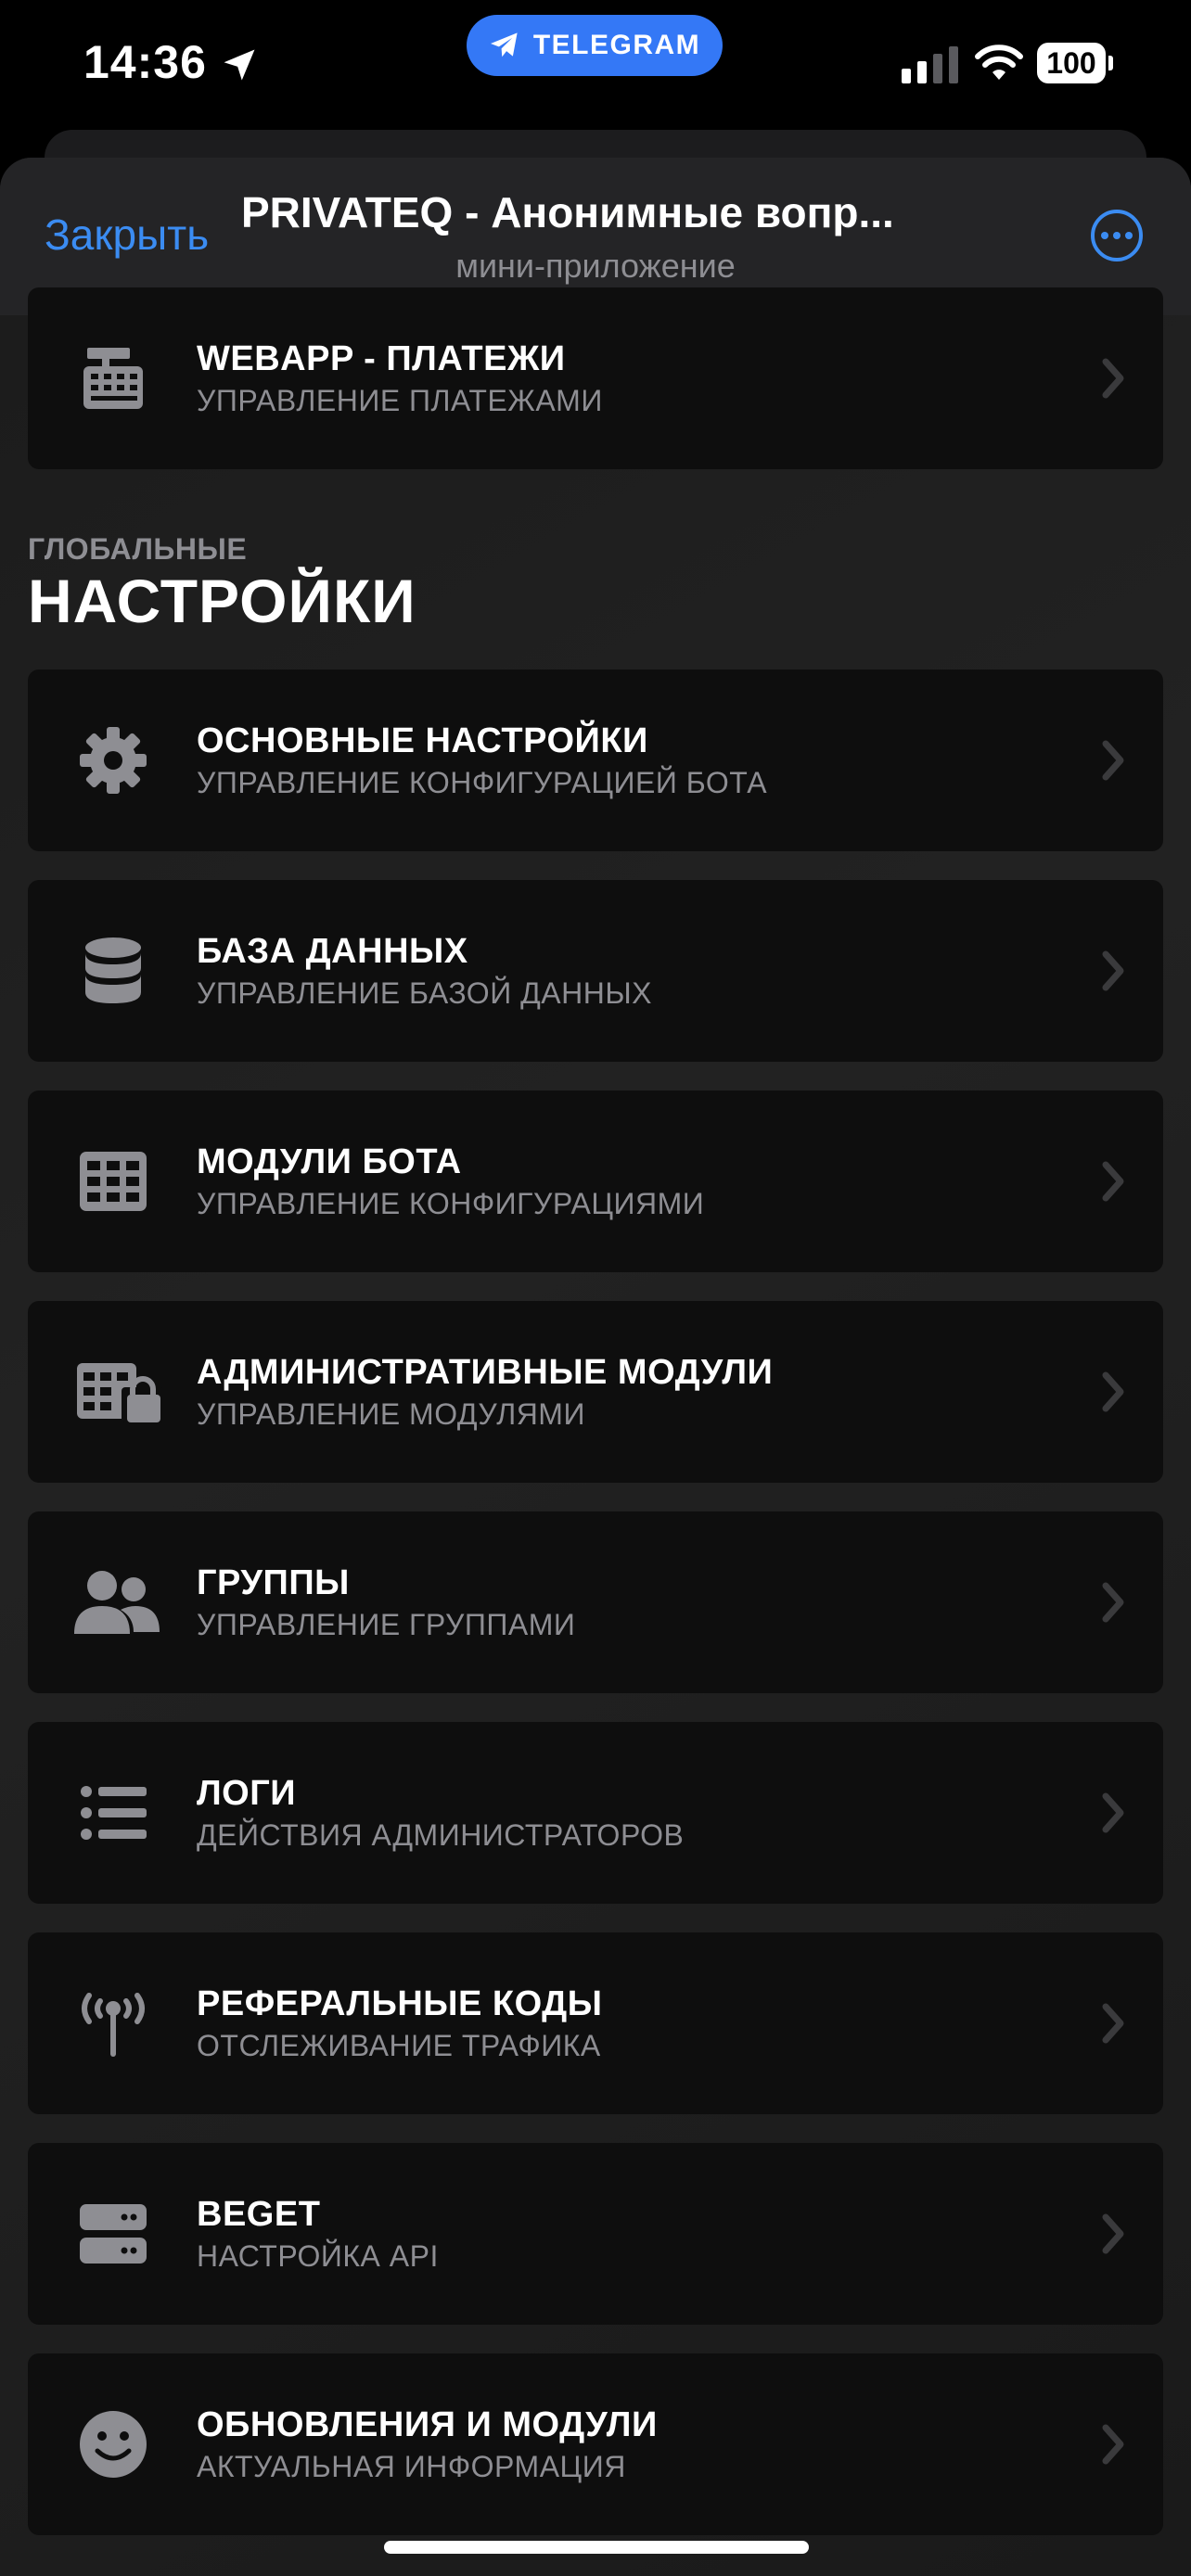  What do you see at coordinates (930, 64) in the screenshot?
I see `cellular-signal-icon` at bounding box center [930, 64].